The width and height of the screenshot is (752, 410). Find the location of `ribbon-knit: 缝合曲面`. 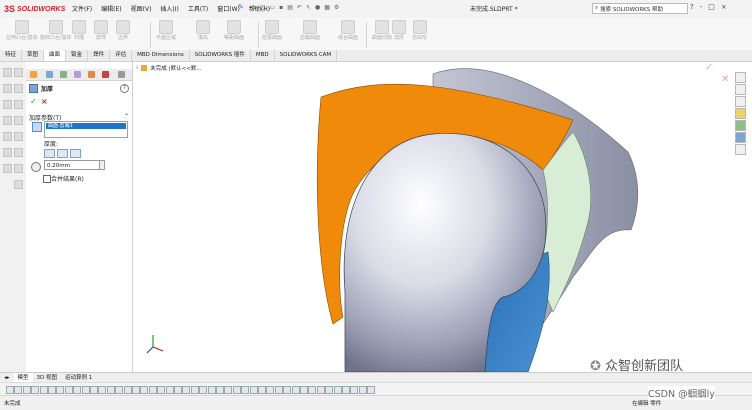

ribbon-knit: 缝合曲面 is located at coordinates (348, 30).